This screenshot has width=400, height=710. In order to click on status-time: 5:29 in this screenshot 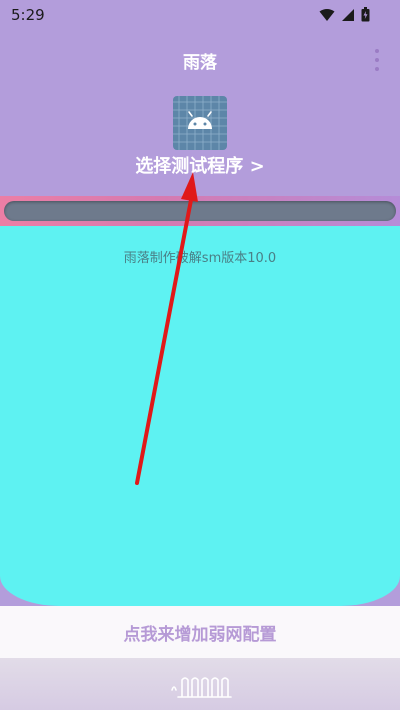, I will do `click(28, 15)`.